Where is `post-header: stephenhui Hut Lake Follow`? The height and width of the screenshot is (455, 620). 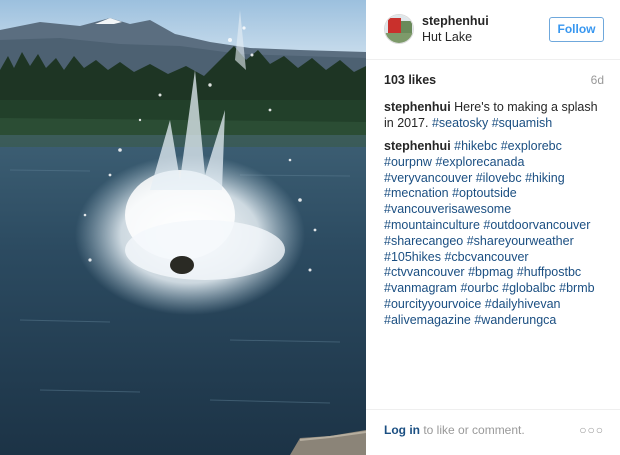
post-header: stephenhui Hut Lake Follow is located at coordinates (494, 30).